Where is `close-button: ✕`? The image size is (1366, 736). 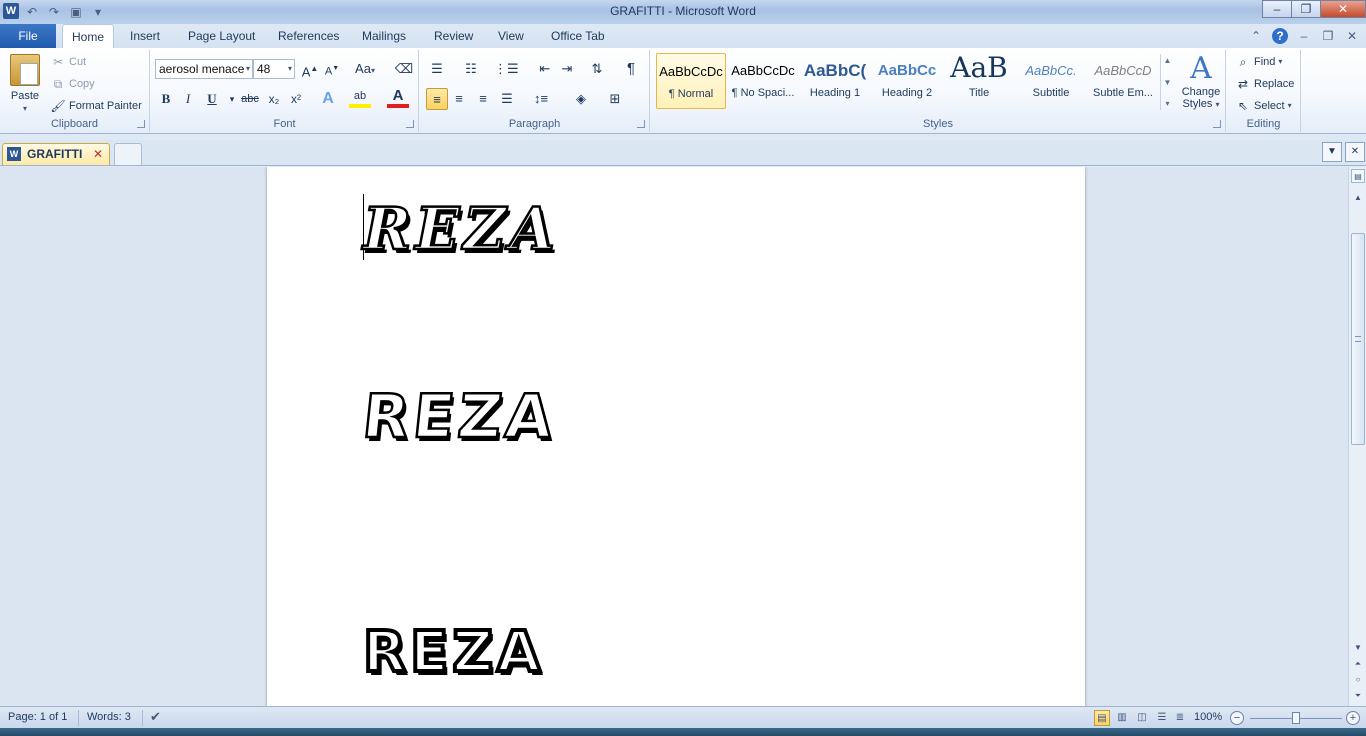
close-button: ✕ is located at coordinates (1343, 9).